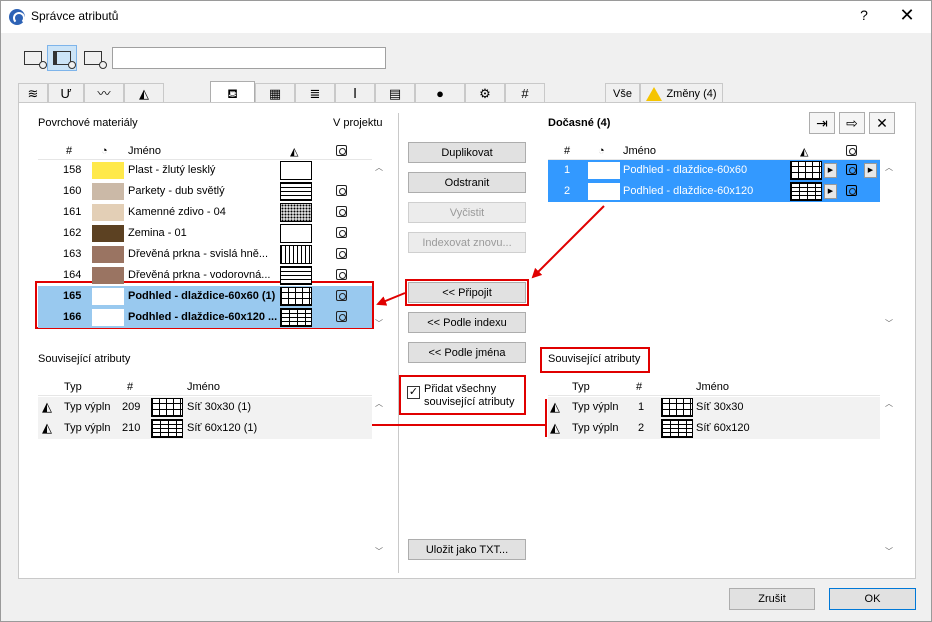 The height and width of the screenshot is (622, 932). What do you see at coordinates (691, 93) in the screenshot?
I see `tab-changes-label: Změny (4)` at bounding box center [691, 93].